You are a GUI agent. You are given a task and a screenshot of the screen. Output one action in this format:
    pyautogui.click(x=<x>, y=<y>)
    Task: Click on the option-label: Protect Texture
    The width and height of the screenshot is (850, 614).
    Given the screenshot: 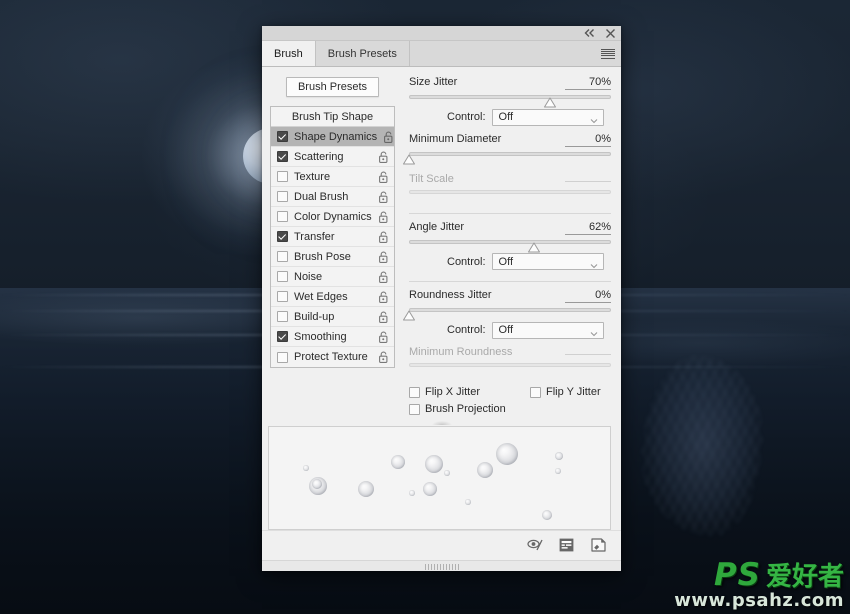 What is the action you would take?
    pyautogui.click(x=331, y=357)
    